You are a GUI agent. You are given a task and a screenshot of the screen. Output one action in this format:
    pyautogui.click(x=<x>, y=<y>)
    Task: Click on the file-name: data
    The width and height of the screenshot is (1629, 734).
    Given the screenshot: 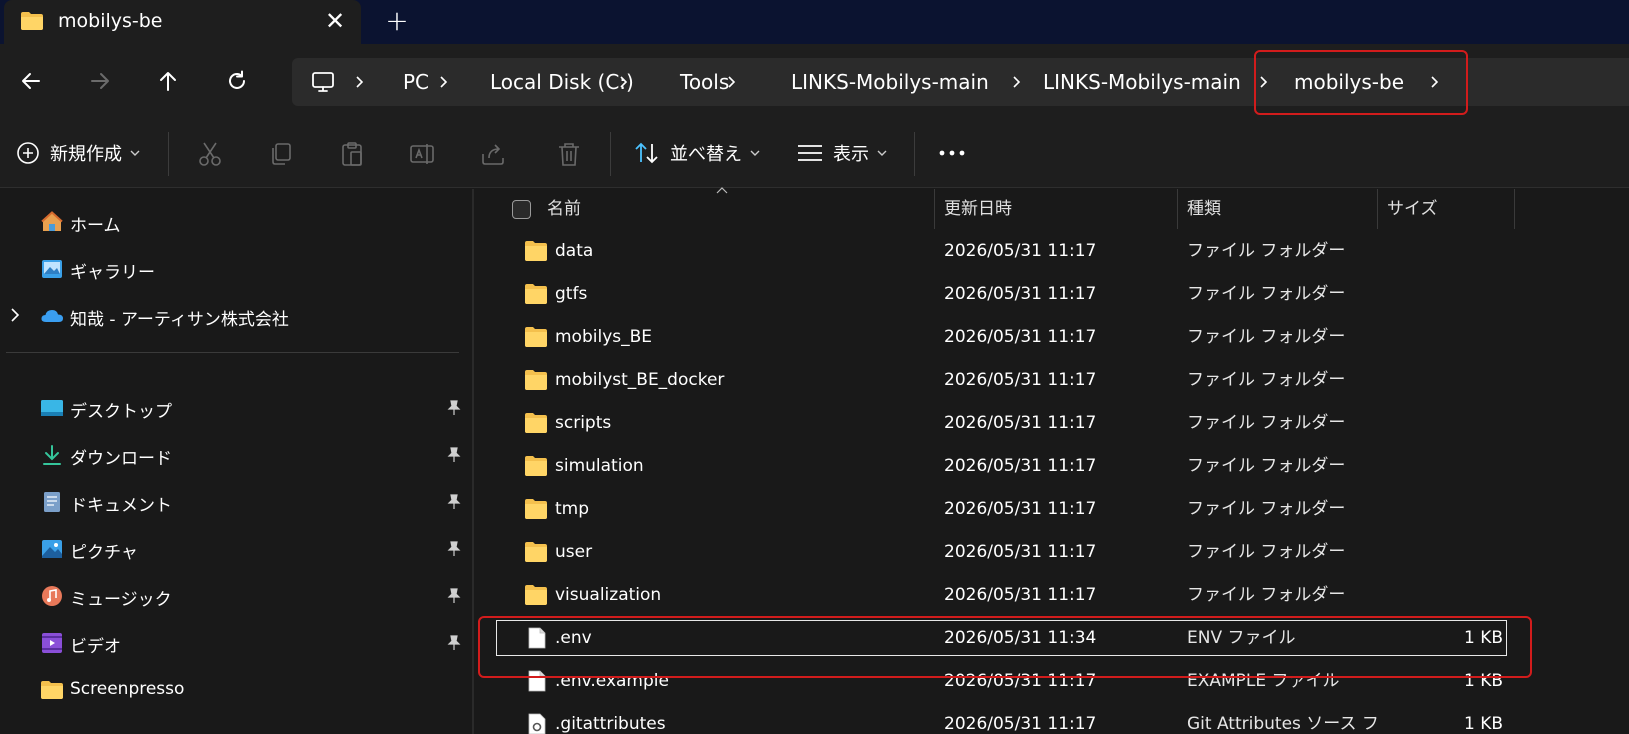 What is the action you would take?
    pyautogui.click(x=574, y=251)
    